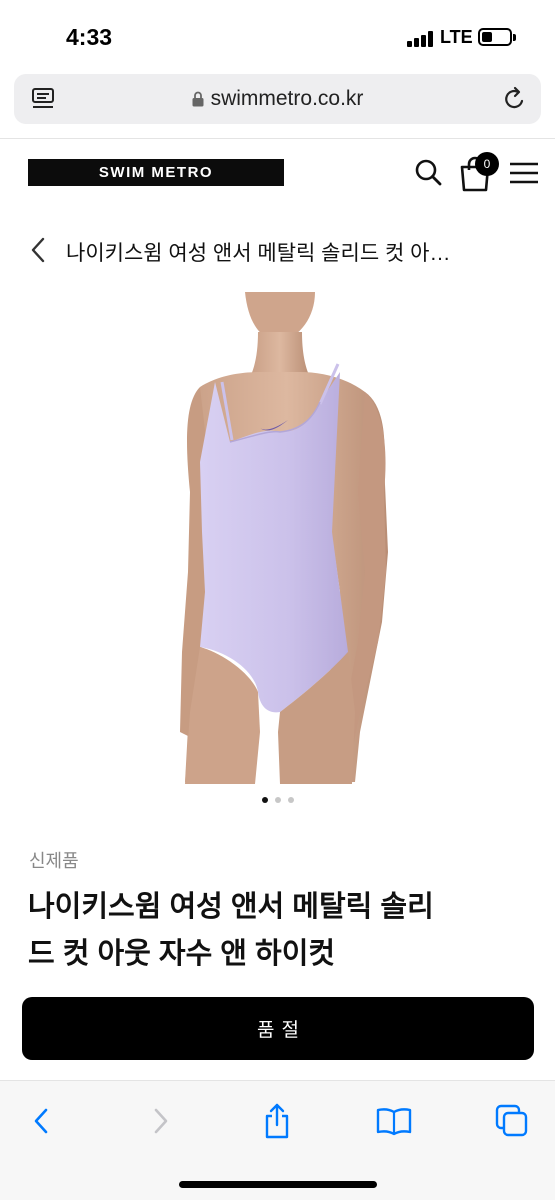 This screenshot has width=555, height=1200. Describe the element at coordinates (182, 954) in the screenshot. I see `product-name-line2: 드 컷 아웃 자수 앤 하이컷` at that location.